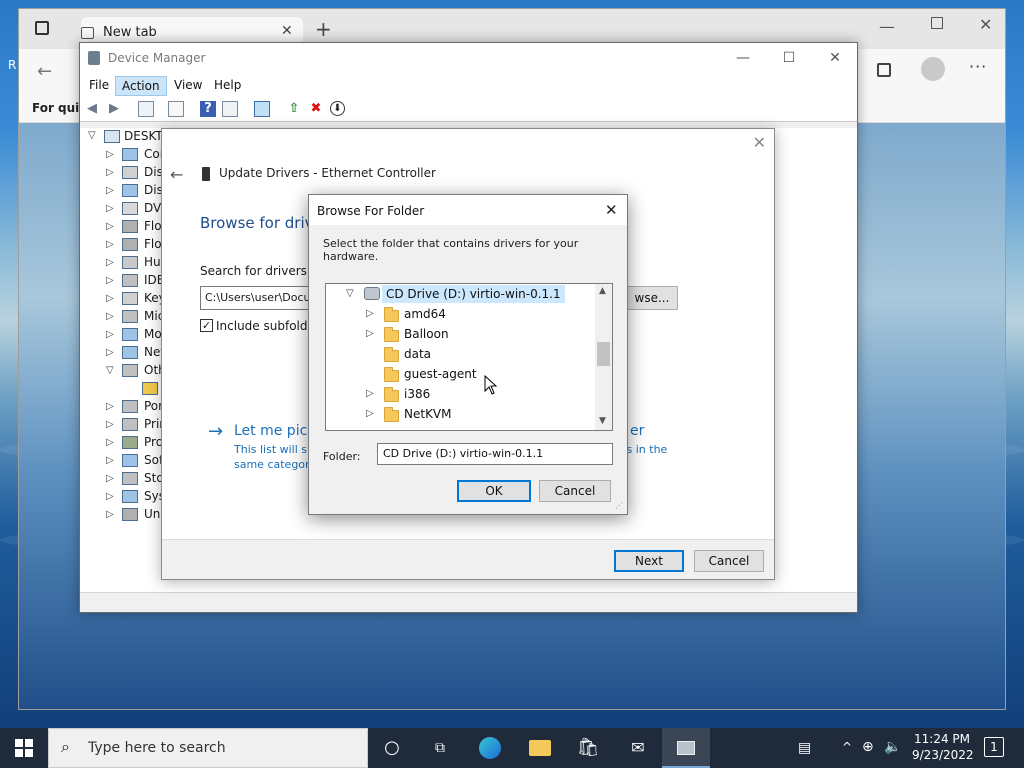 This screenshot has width=1024, height=768. I want to click on taskbar-search-box: ⌕ Type here to search, so click(208, 748).